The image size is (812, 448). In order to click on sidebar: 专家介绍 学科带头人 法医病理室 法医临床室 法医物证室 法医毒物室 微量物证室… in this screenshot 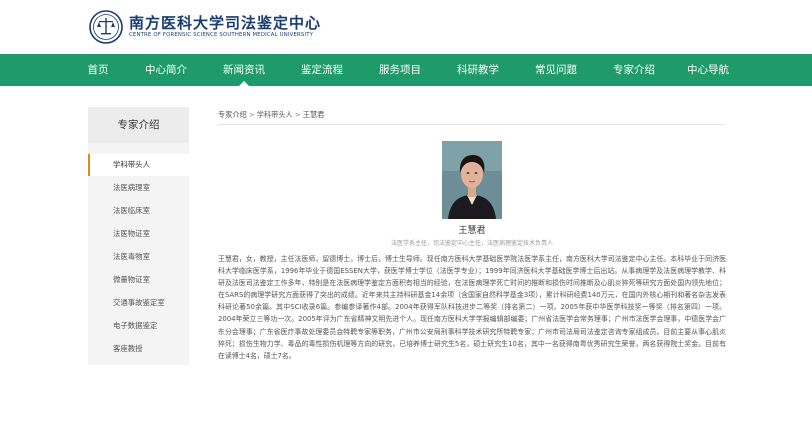, I will do `click(138, 236)`.